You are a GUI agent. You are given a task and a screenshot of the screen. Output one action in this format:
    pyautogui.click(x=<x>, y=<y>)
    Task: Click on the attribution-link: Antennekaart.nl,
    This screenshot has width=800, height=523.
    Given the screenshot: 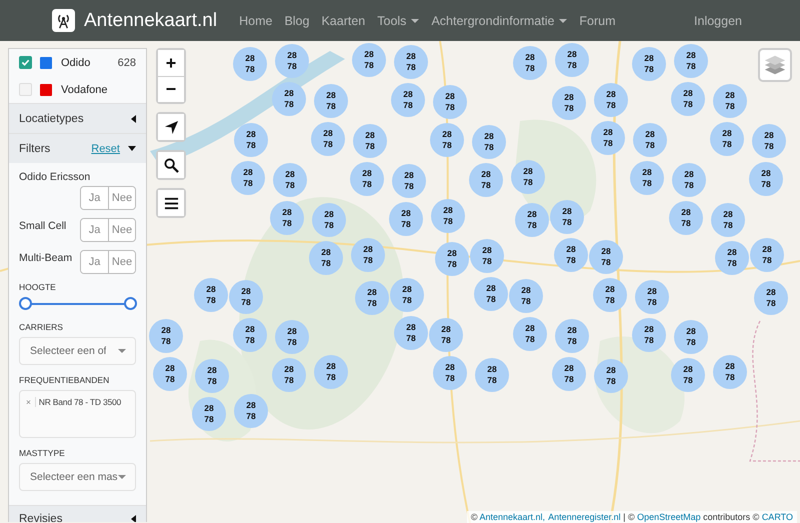 What is the action you would take?
    pyautogui.click(x=513, y=517)
    